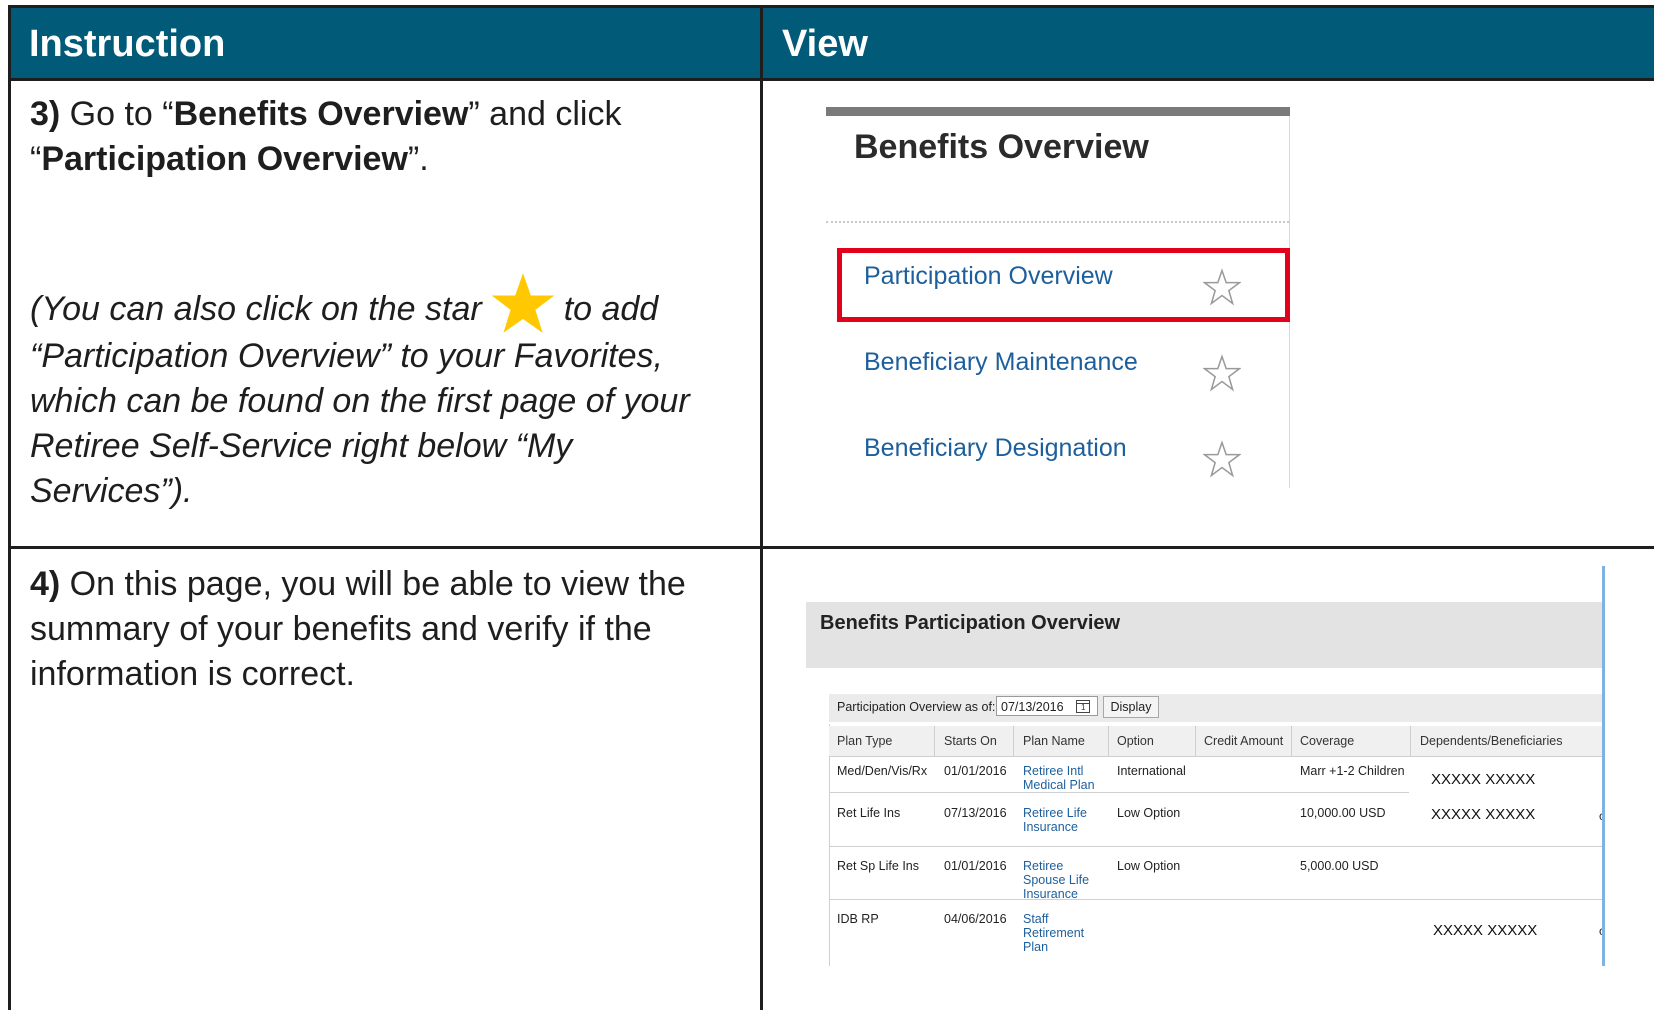  What do you see at coordinates (882, 771) in the screenshot?
I see `cell-plan-type: Med/Den/Vis/Rx` at bounding box center [882, 771].